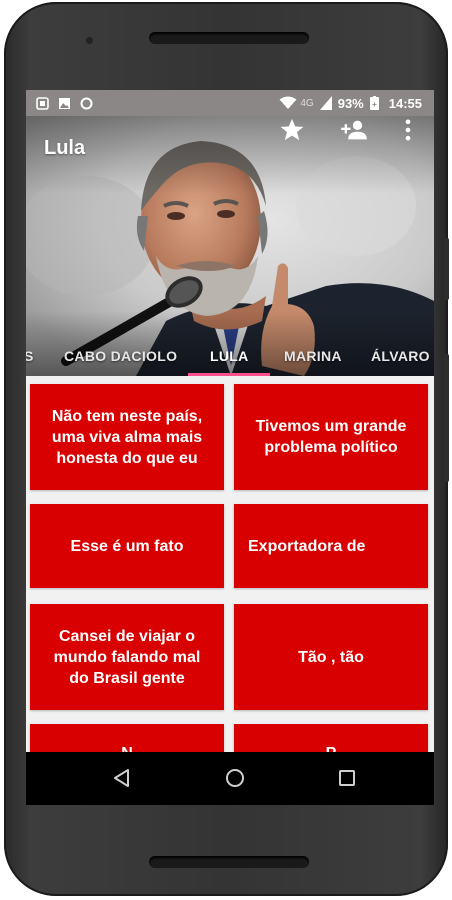  What do you see at coordinates (446, 418) in the screenshot?
I see `power-button` at bounding box center [446, 418].